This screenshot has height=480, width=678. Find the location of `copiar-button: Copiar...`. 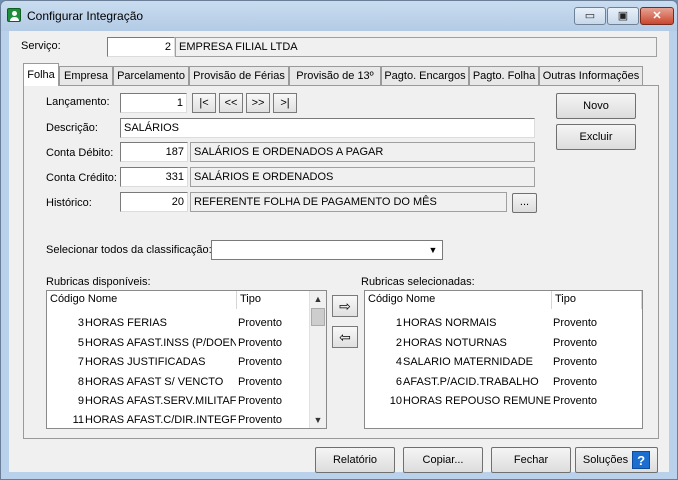

copiar-button: Copiar... is located at coordinates (443, 460).